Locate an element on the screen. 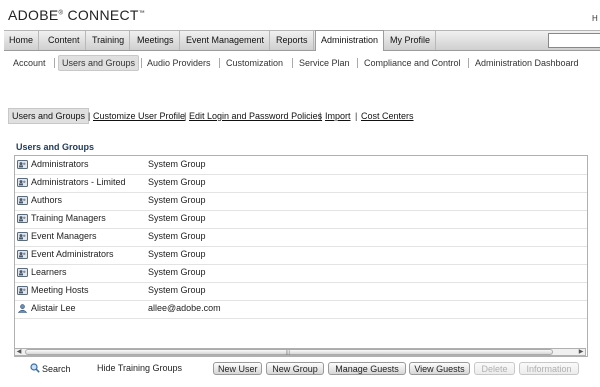 The width and height of the screenshot is (600, 387). row-name: Event Administrators is located at coordinates (72, 254).